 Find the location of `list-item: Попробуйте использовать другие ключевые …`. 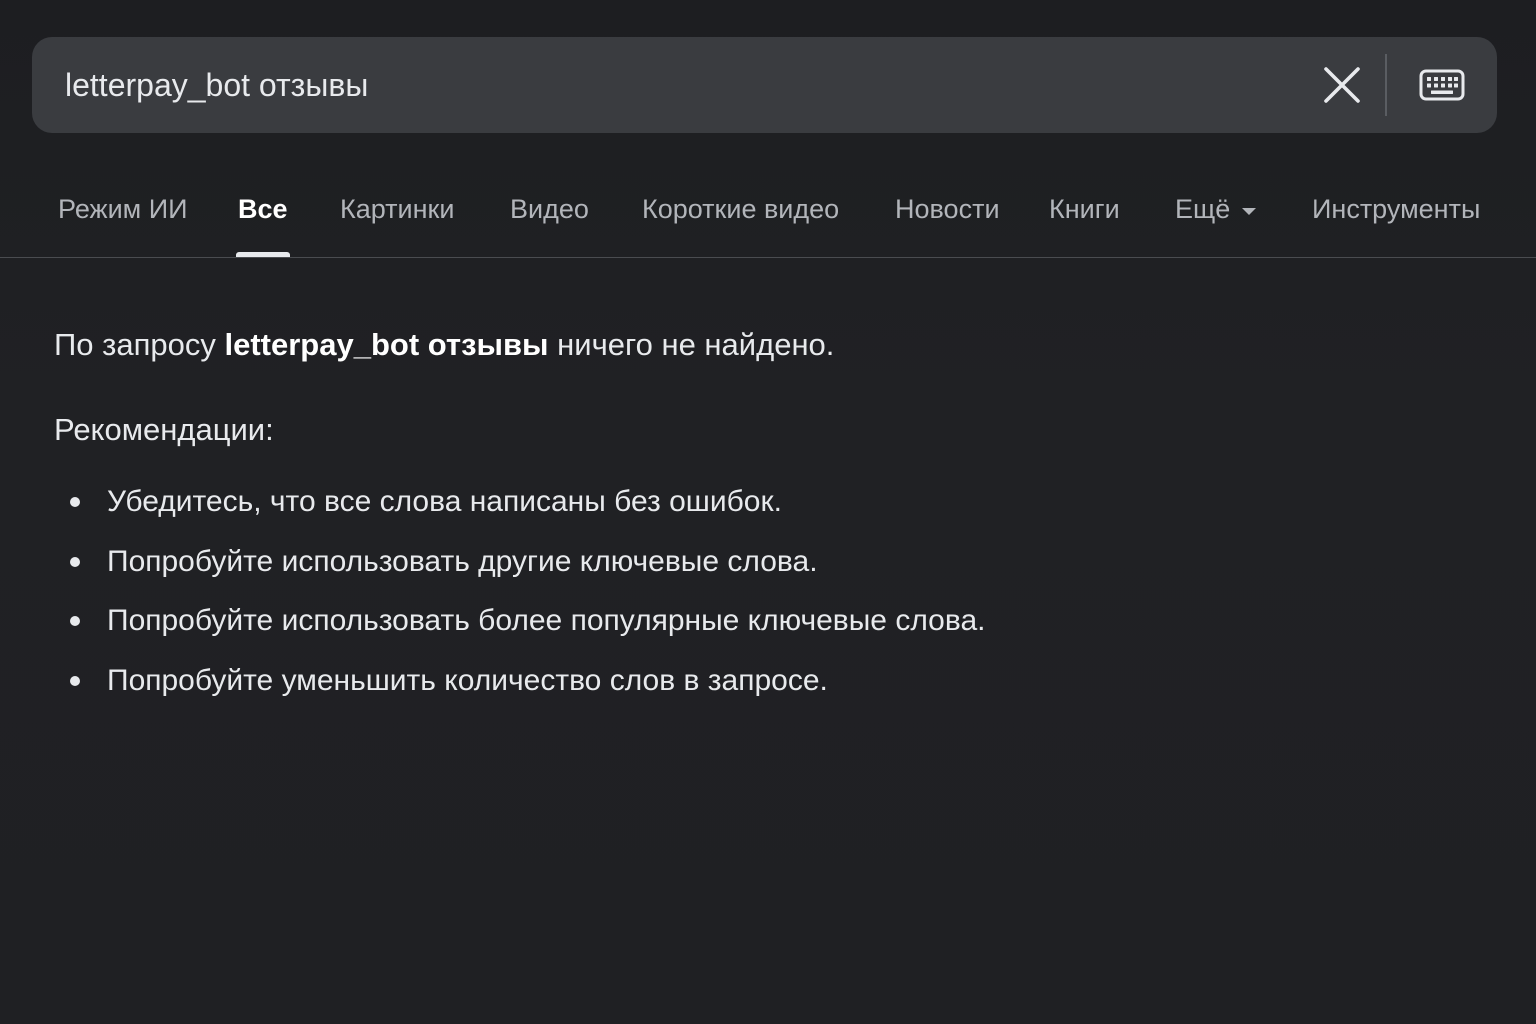

list-item: Попробуйте использовать другие ключевые … is located at coordinates (654, 562).